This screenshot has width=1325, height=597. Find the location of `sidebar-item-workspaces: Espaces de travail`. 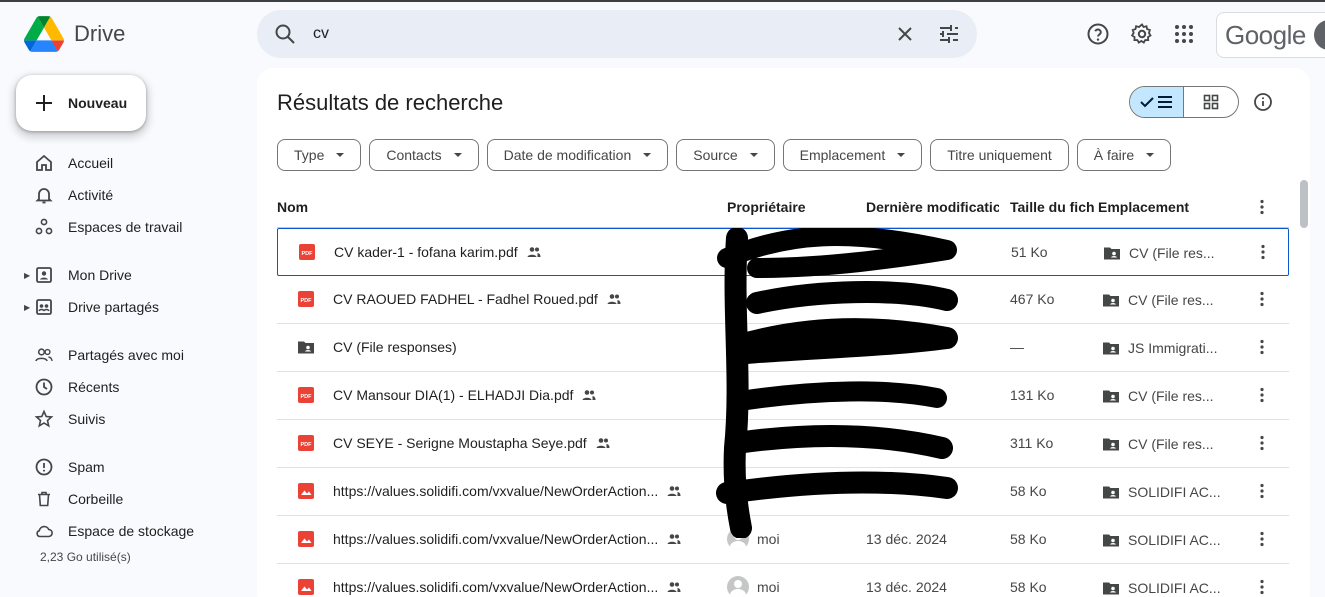

sidebar-item-workspaces: Espaces de travail is located at coordinates (128, 227).